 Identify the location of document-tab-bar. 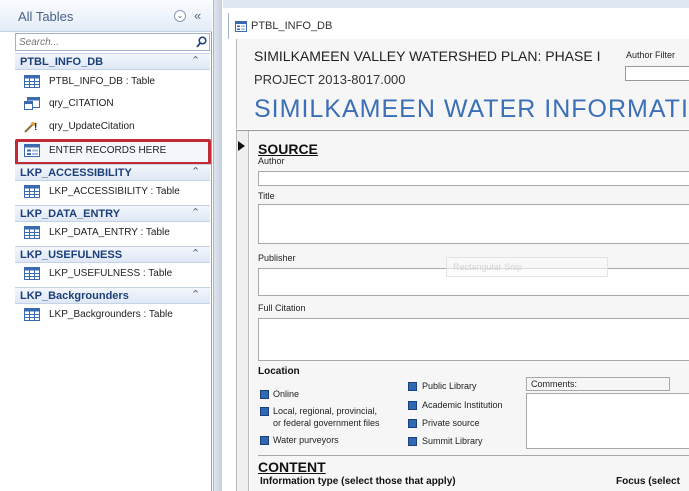
(456, 4).